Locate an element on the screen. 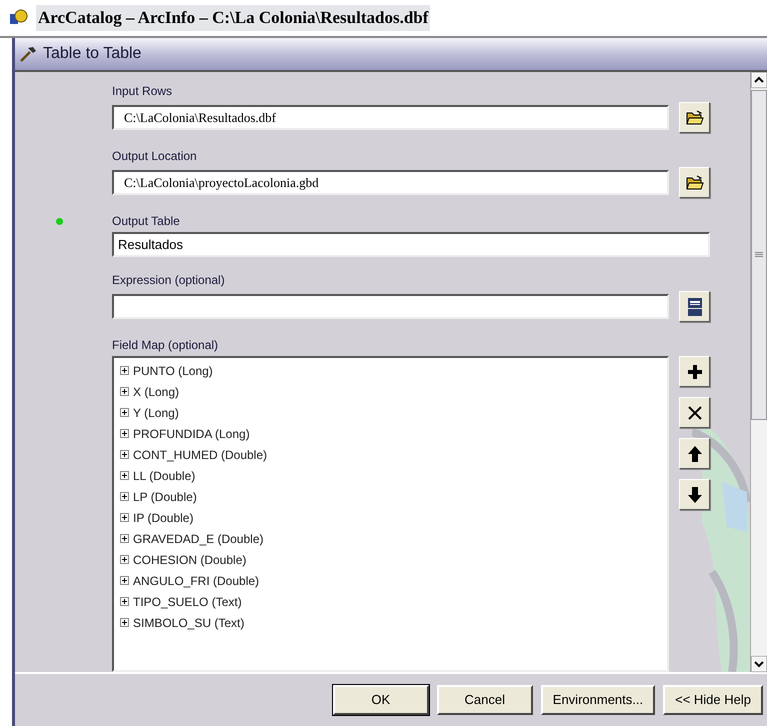 This screenshot has width=767, height=726. text-field is located at coordinates (390, 306).